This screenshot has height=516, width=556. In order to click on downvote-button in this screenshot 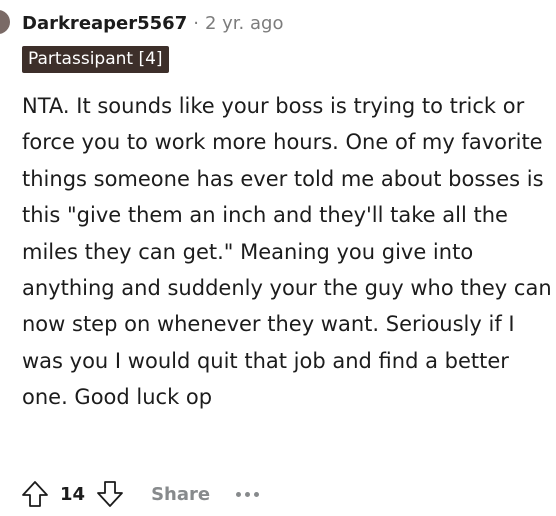, I will do `click(110, 494)`.